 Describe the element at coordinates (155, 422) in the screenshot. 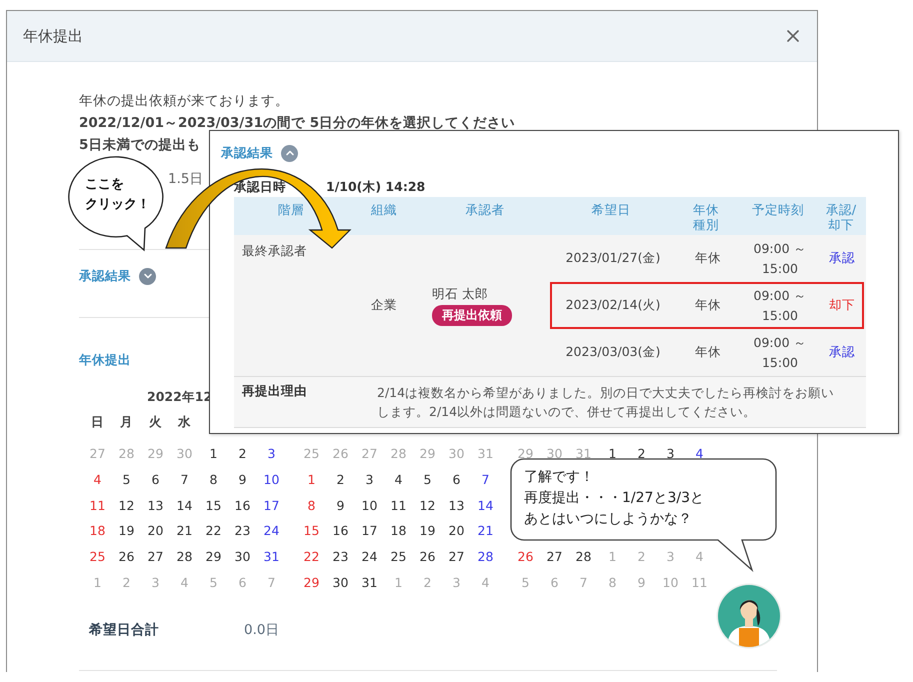

I see `weekday-label: 火` at that location.